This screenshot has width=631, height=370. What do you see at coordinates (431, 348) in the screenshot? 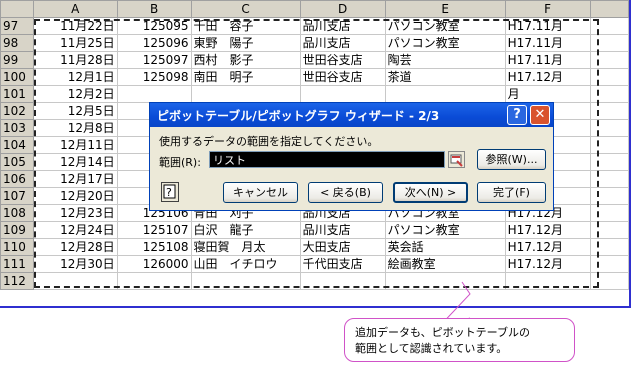
I see `callout-line-2: 範囲として認識されています。` at bounding box center [431, 348].